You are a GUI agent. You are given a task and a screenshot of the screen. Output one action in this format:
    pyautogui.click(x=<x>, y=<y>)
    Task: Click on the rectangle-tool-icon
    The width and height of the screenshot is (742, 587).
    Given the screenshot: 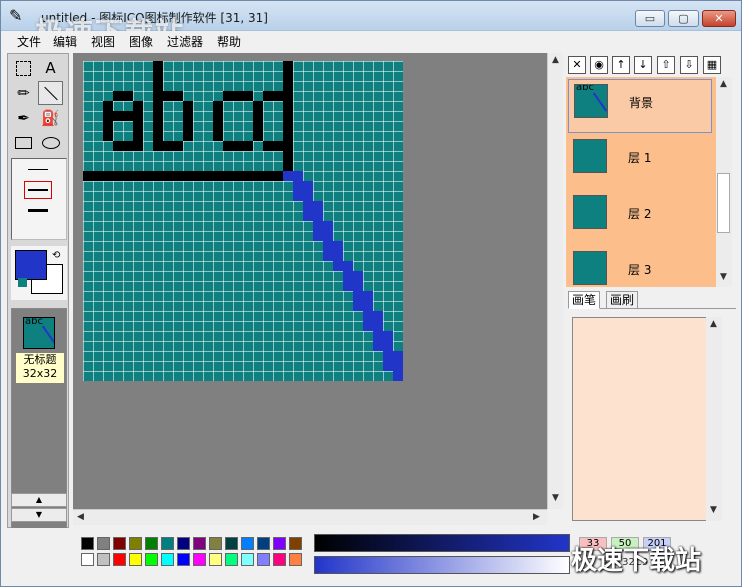 What is the action you would take?
    pyautogui.click(x=23, y=143)
    